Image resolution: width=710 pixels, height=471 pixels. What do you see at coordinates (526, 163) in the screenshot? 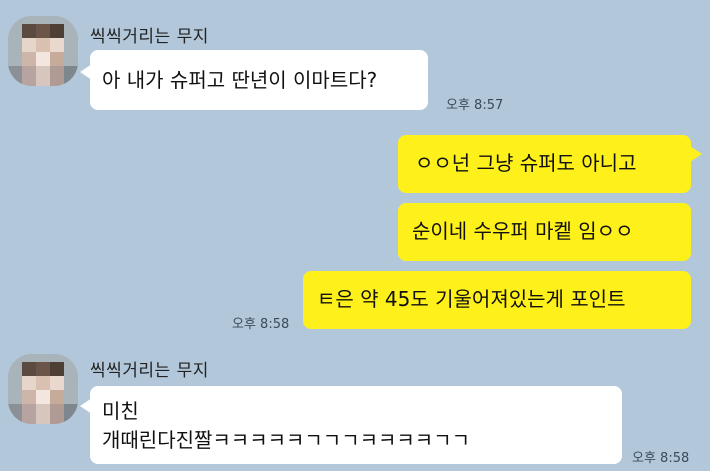
I see `message-text: ㅇㅇ넌 그냥 슈퍼도 아니고` at bounding box center [526, 163].